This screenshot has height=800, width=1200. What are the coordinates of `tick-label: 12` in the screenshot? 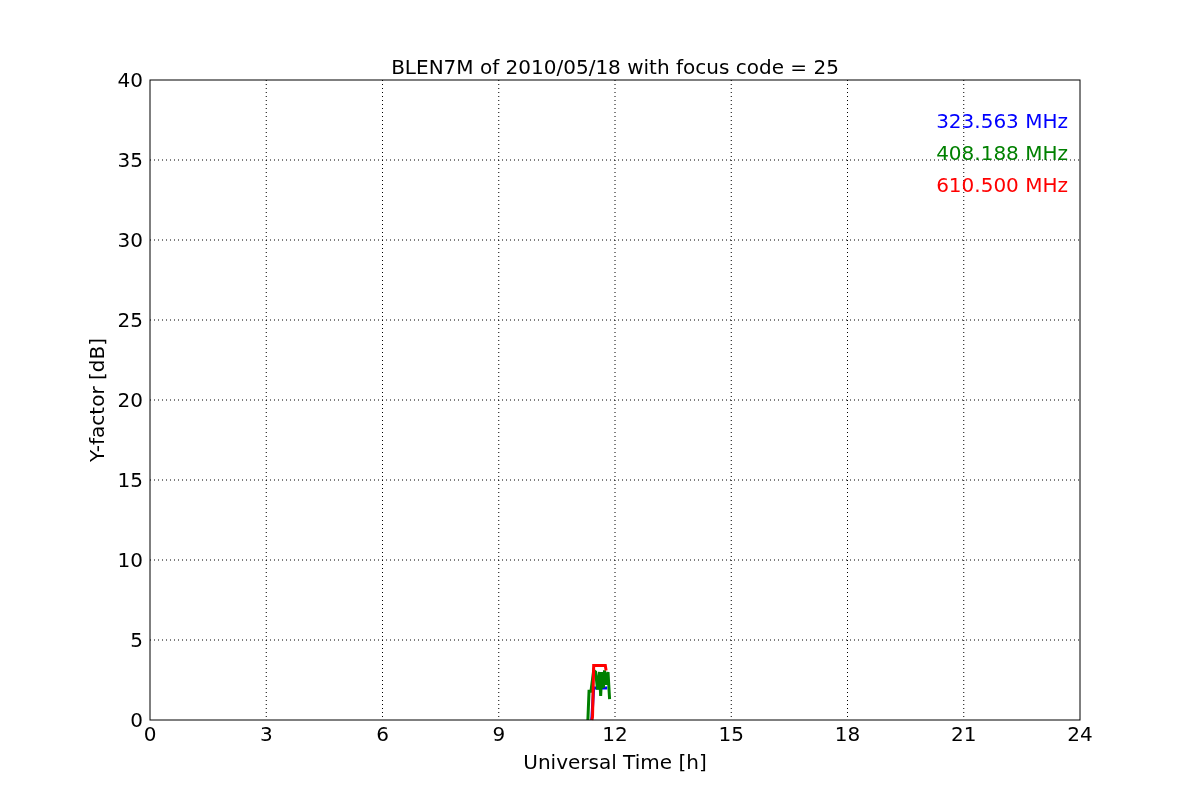 It's located at (615, 734).